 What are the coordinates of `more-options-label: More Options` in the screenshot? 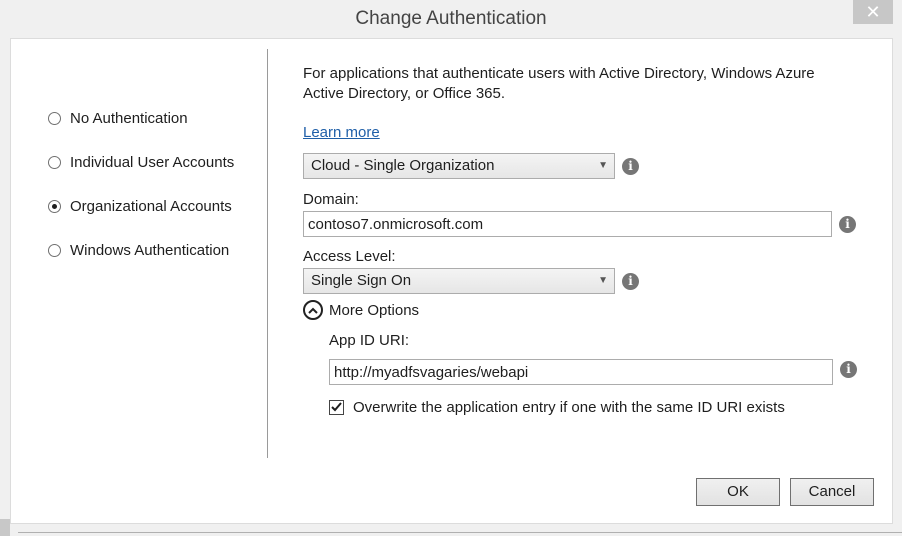 It's located at (374, 310).